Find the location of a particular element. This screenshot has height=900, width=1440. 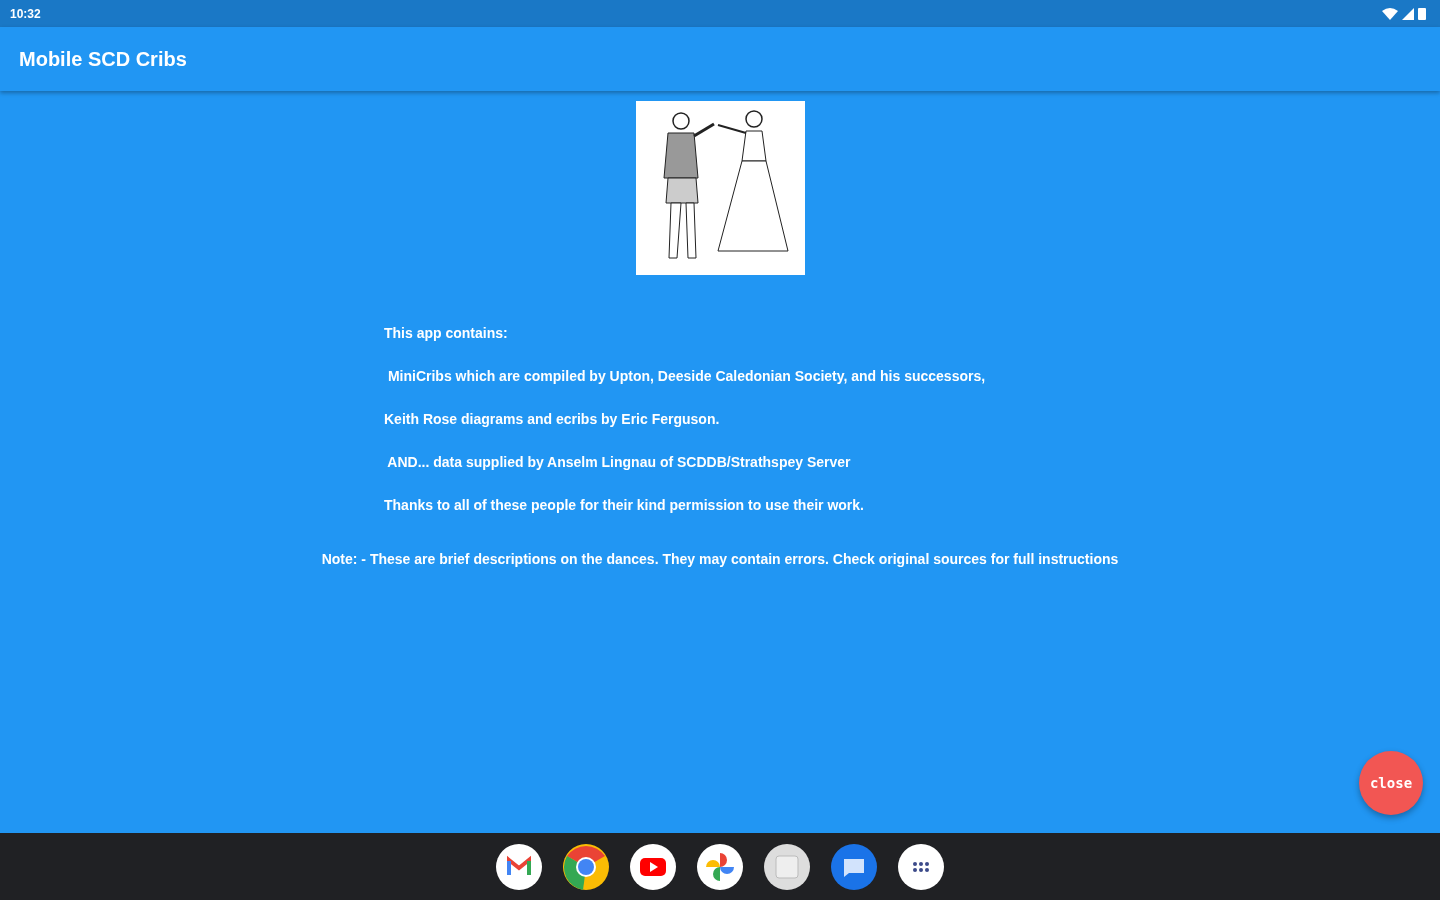

status-time: 10:32 is located at coordinates (25, 13).